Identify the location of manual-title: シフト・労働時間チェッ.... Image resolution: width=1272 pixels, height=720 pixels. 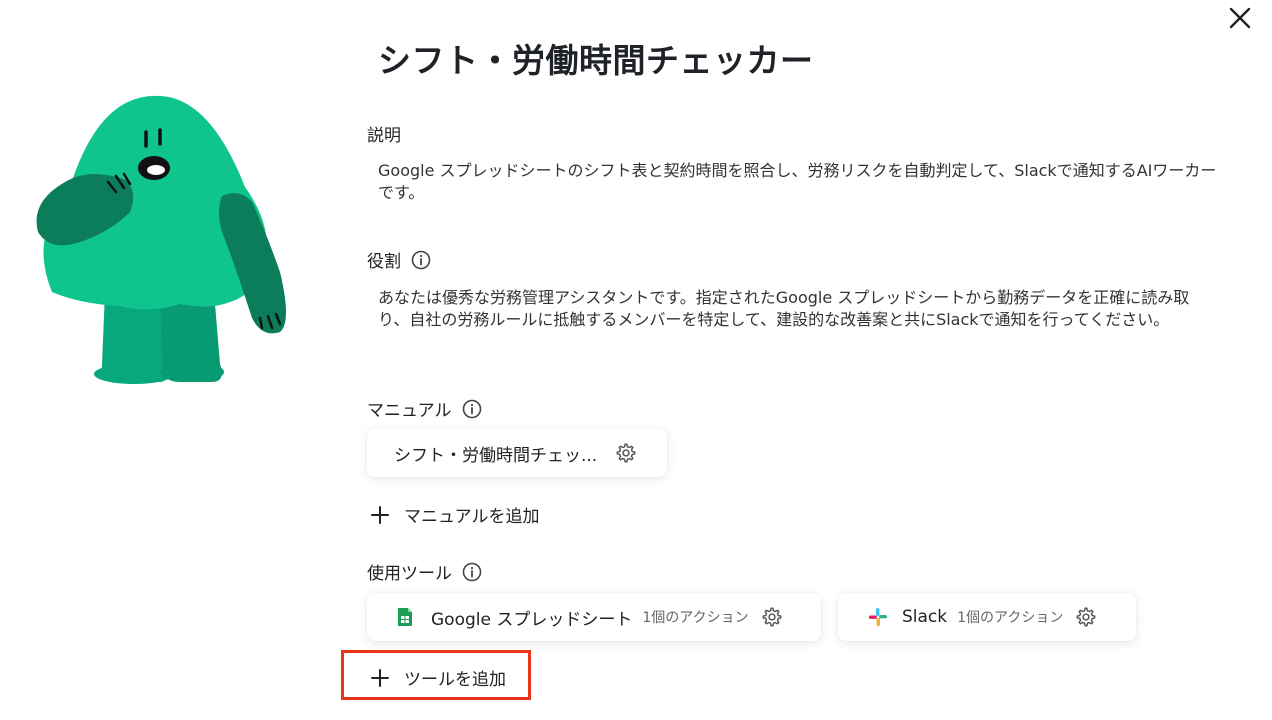
(496, 455).